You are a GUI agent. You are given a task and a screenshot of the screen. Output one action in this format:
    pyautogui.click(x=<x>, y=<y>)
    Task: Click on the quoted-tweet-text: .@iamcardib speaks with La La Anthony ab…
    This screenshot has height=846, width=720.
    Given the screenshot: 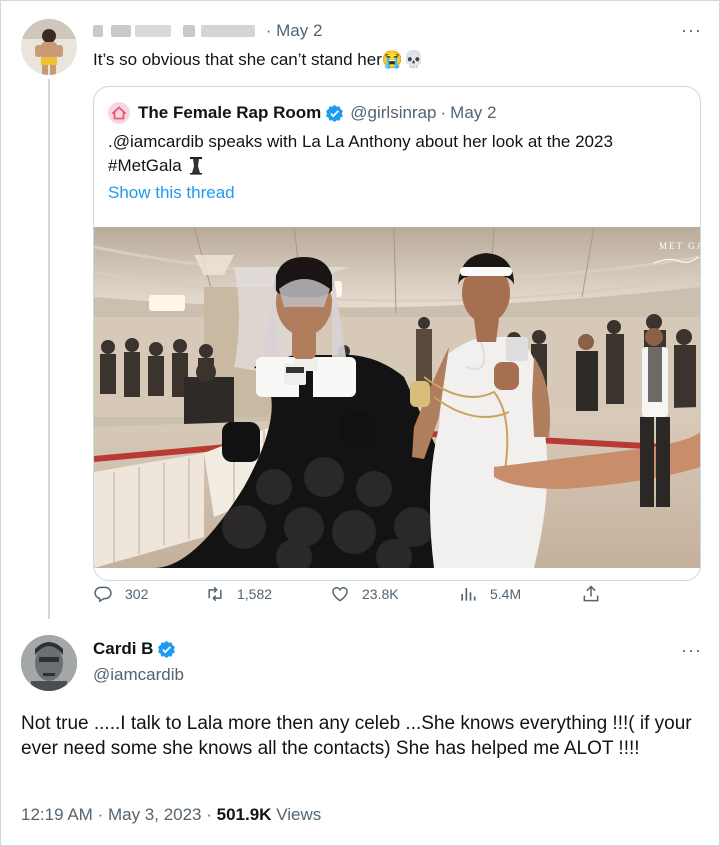 What is the action you would take?
    pyautogui.click(x=360, y=153)
    